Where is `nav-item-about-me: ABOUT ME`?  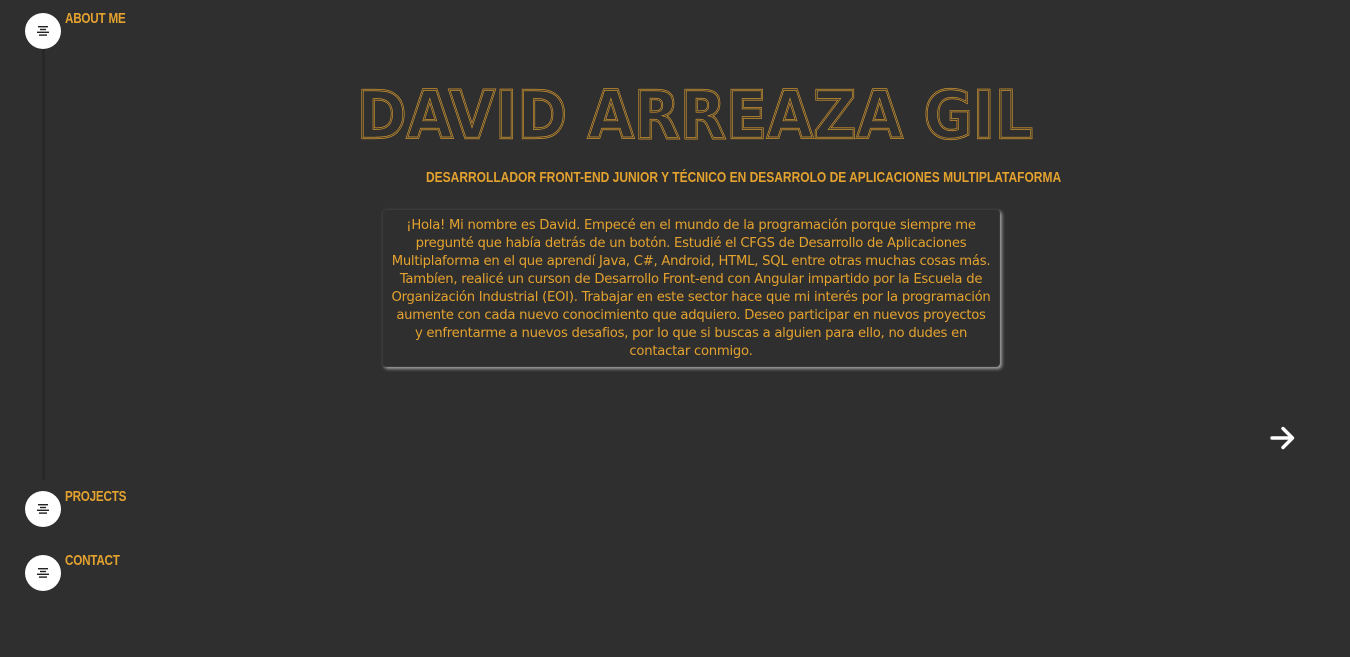
nav-item-about-me: ABOUT ME is located at coordinates (84, 29).